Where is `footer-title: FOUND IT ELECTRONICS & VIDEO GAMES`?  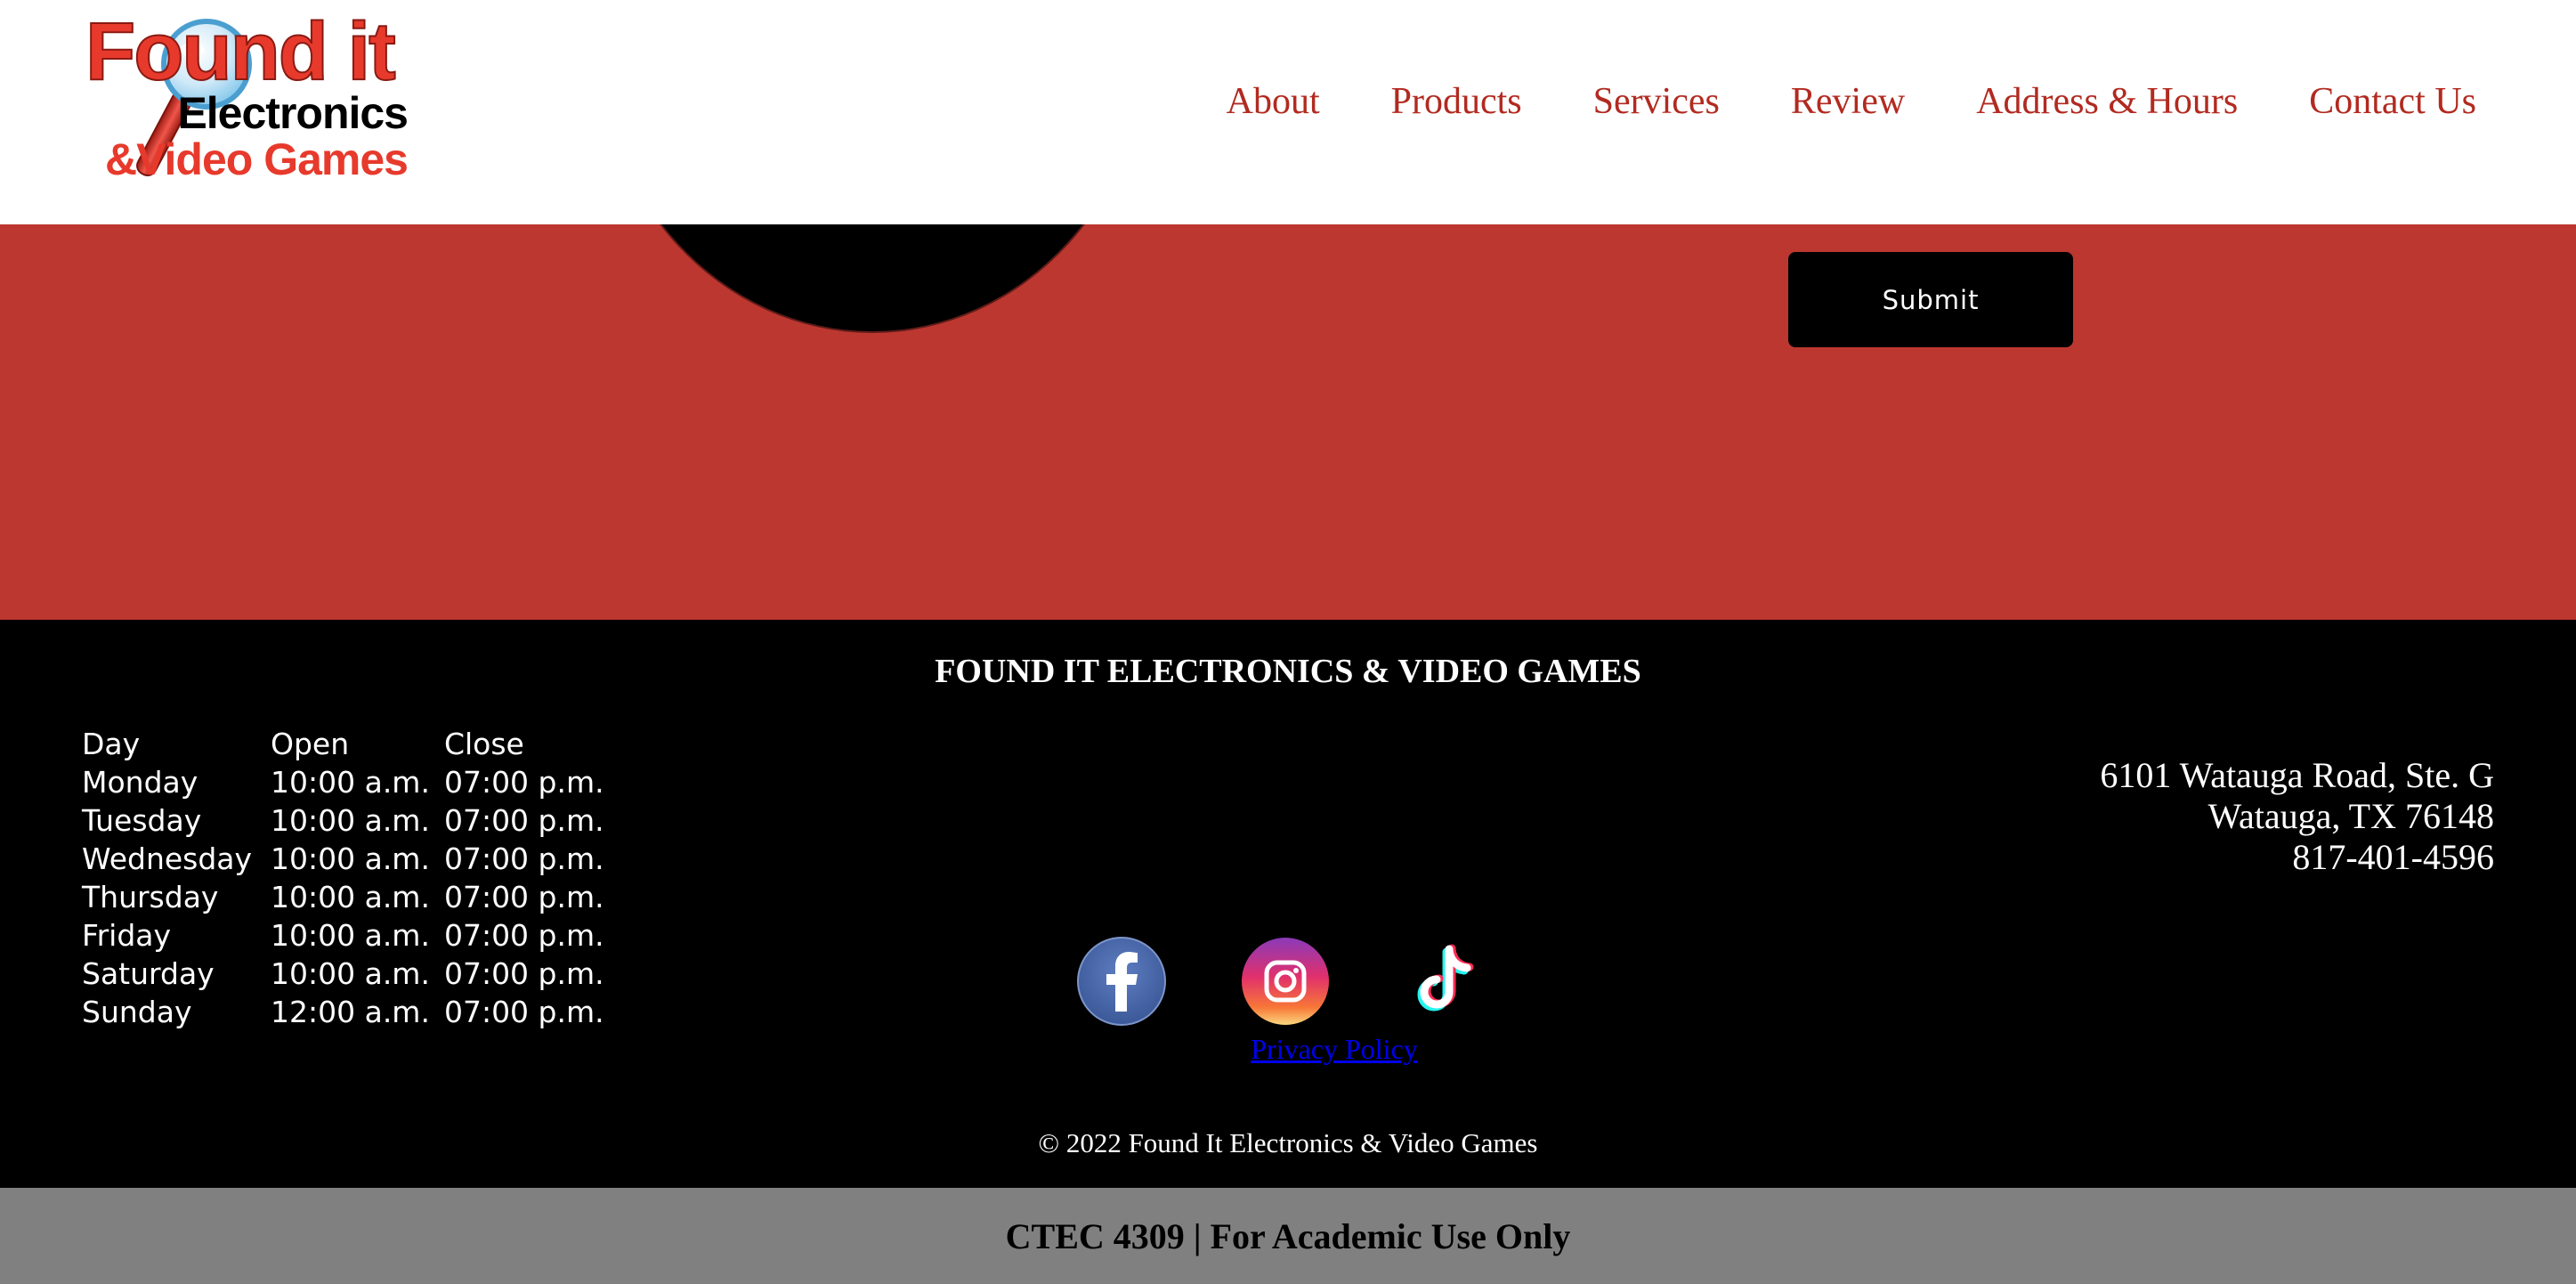 footer-title: FOUND IT ELECTRONICS & VIDEO GAMES is located at coordinates (1288, 671).